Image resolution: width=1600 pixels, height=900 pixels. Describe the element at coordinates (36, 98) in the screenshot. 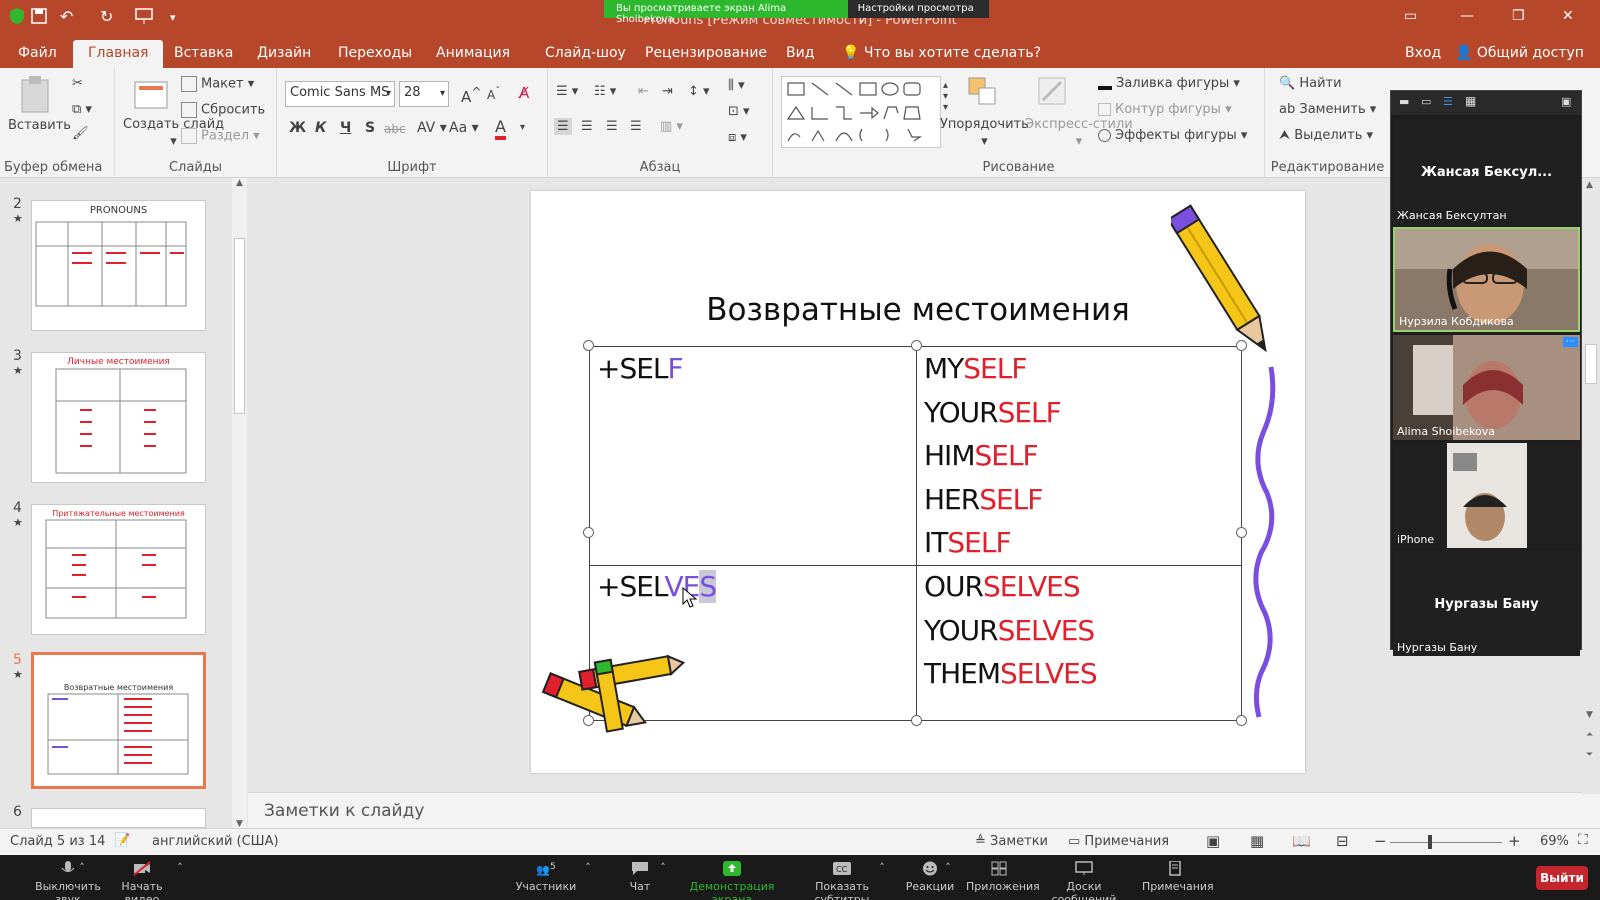

I see `paste-button` at that location.